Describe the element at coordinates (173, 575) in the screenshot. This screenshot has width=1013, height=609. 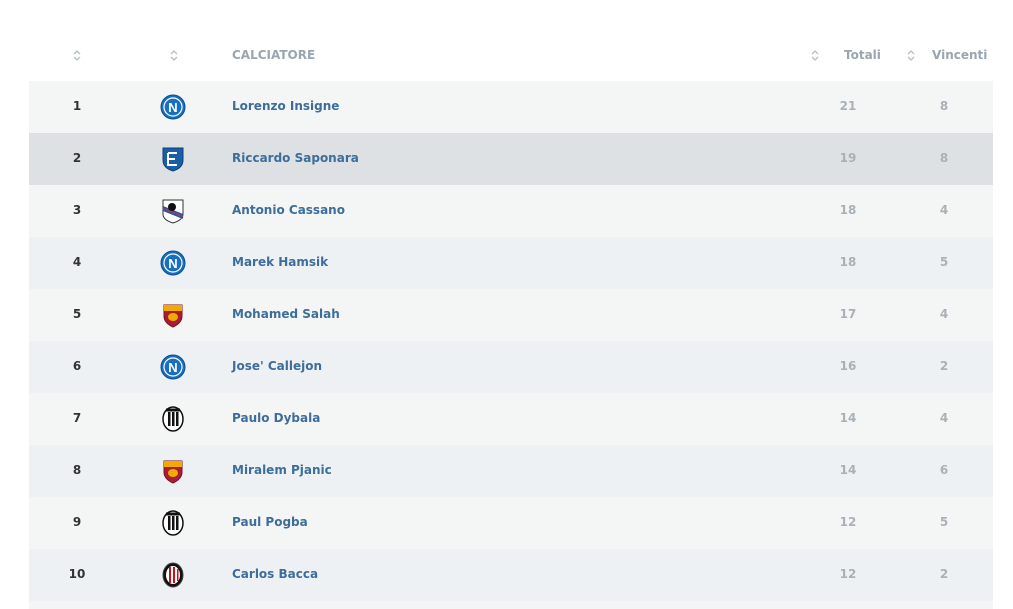
I see `milan-crest-icon` at that location.